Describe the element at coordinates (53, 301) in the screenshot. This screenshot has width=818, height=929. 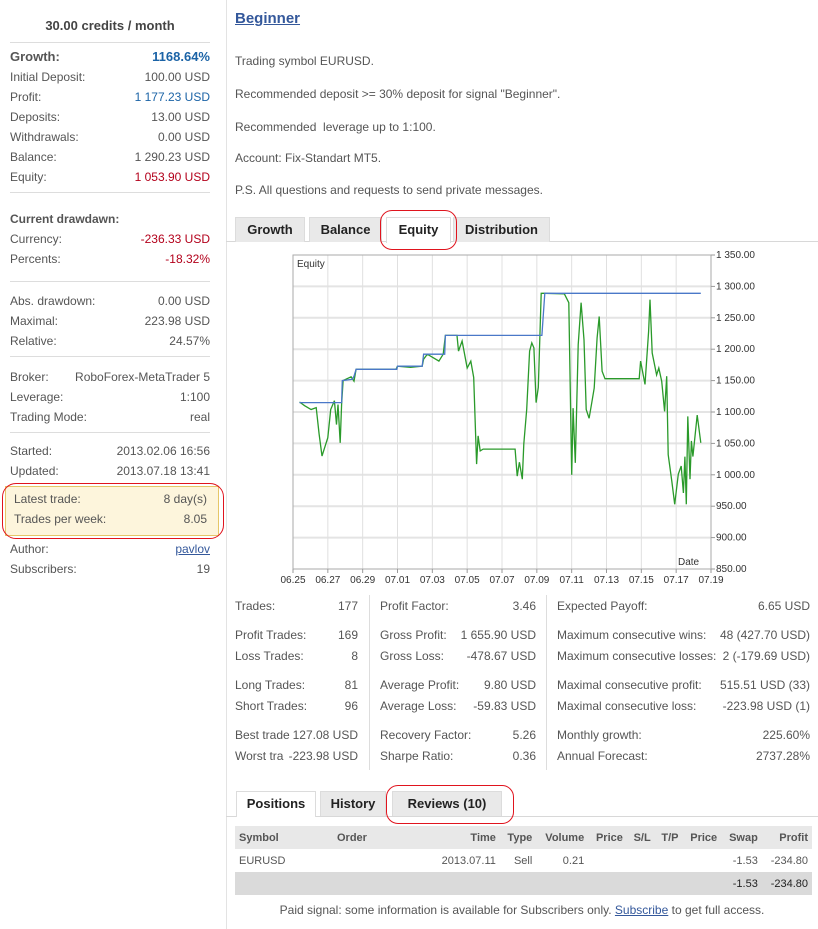
I see `abs-drawdown-label: Abs. drawdown:` at that location.